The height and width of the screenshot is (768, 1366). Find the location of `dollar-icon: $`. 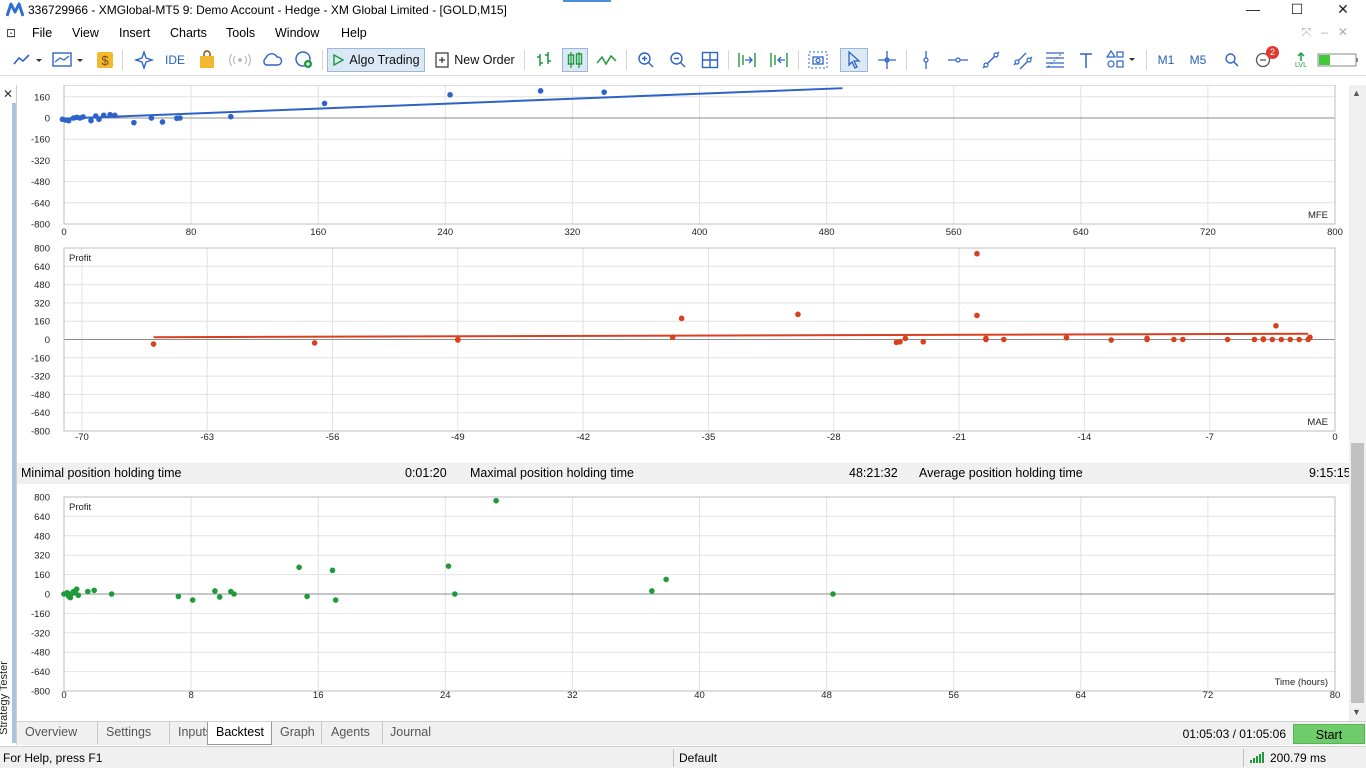

dollar-icon: $ is located at coordinates (105, 60).